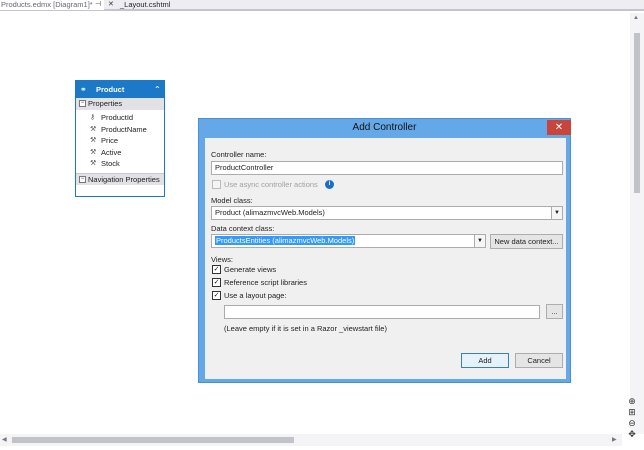  What do you see at coordinates (311, 440) in the screenshot?
I see `horizontal-scrollbar: ◀ ▶` at bounding box center [311, 440].